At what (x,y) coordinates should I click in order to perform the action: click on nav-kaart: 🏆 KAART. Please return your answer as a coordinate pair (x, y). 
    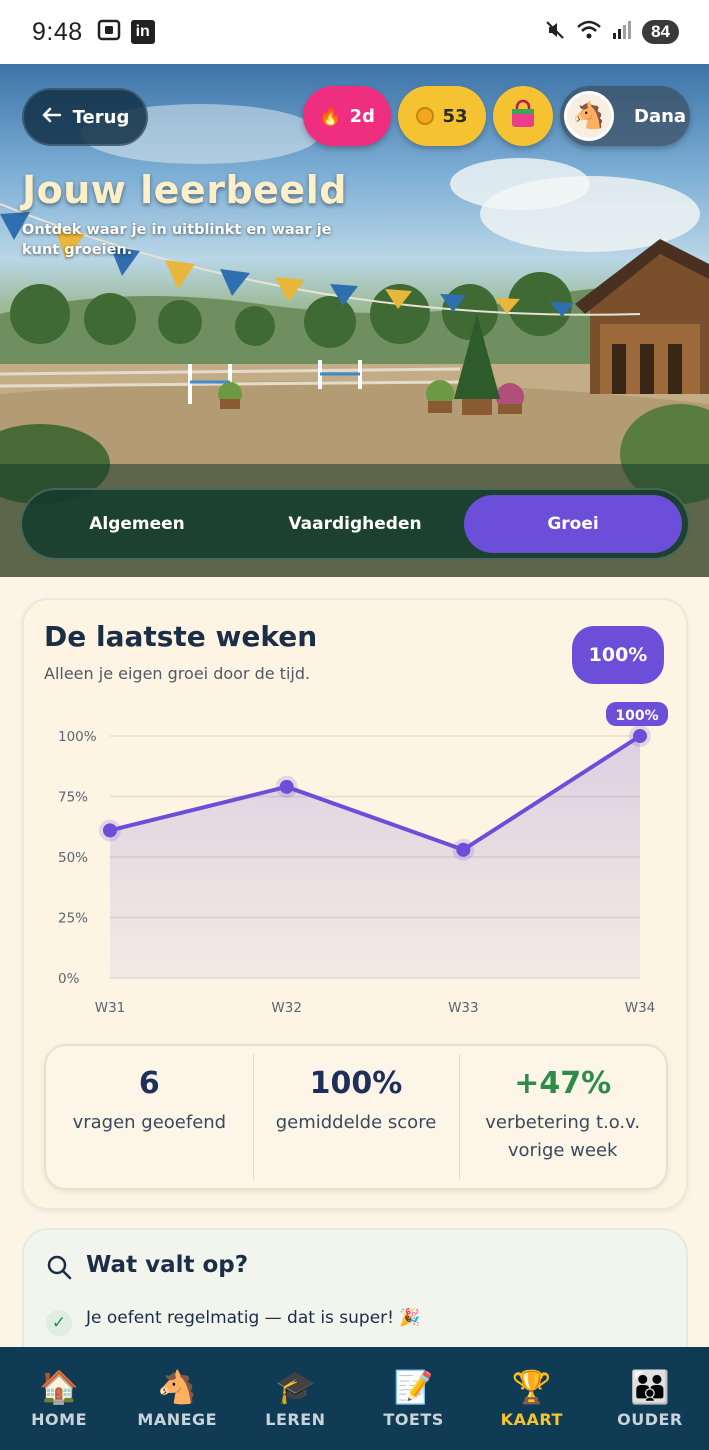
    Looking at the image, I should click on (532, 1398).